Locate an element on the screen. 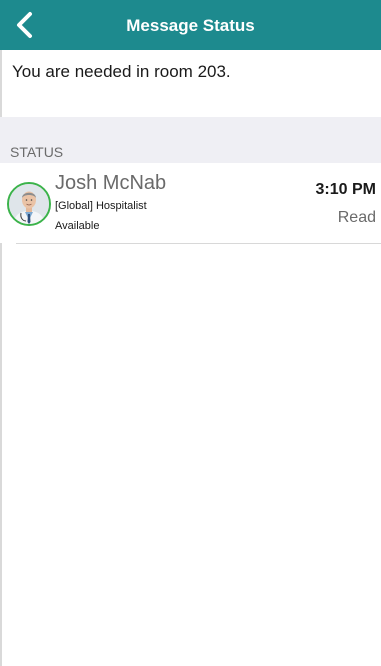  back-button is located at coordinates (24, 25).